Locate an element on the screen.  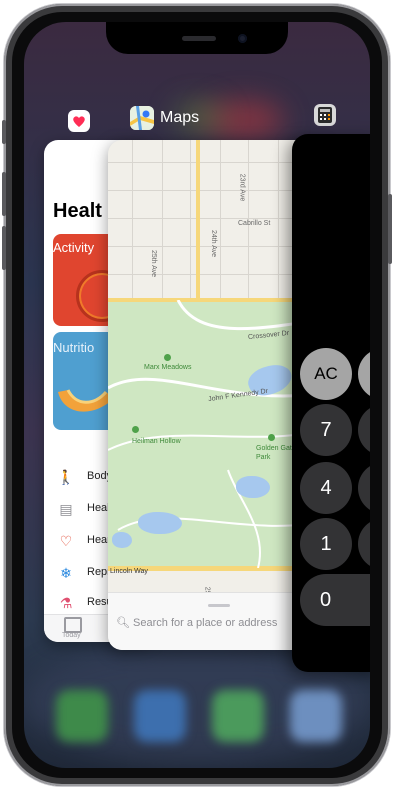
calc-8-button is located at coordinates (364, 430).